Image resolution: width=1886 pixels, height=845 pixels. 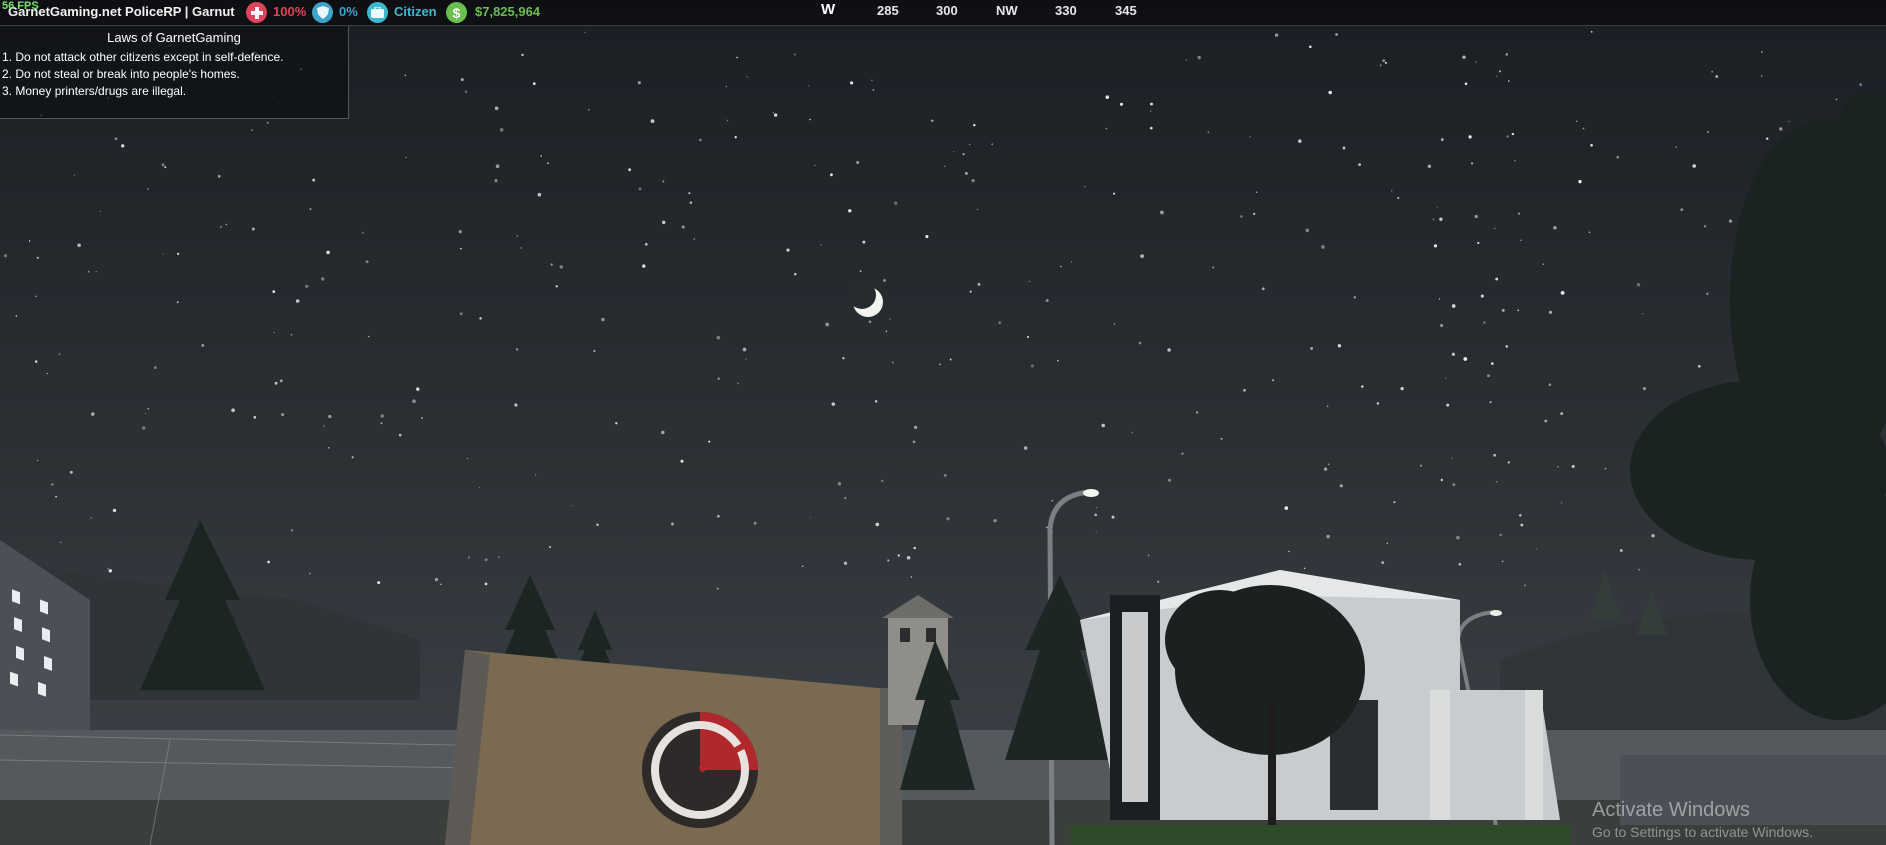 I want to click on health-cross-icon, so click(x=256, y=12).